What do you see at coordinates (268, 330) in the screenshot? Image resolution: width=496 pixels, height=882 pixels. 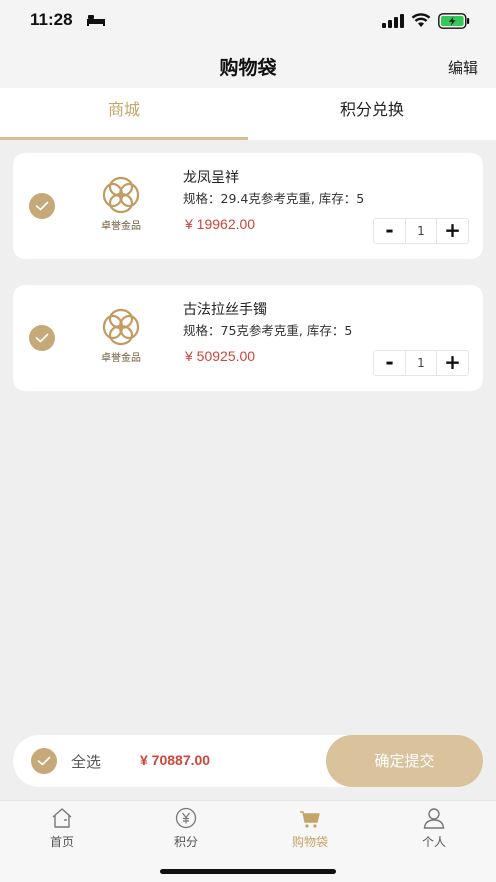 I see `product-spec: 规格：75克参考克重, 库存：5` at bounding box center [268, 330].